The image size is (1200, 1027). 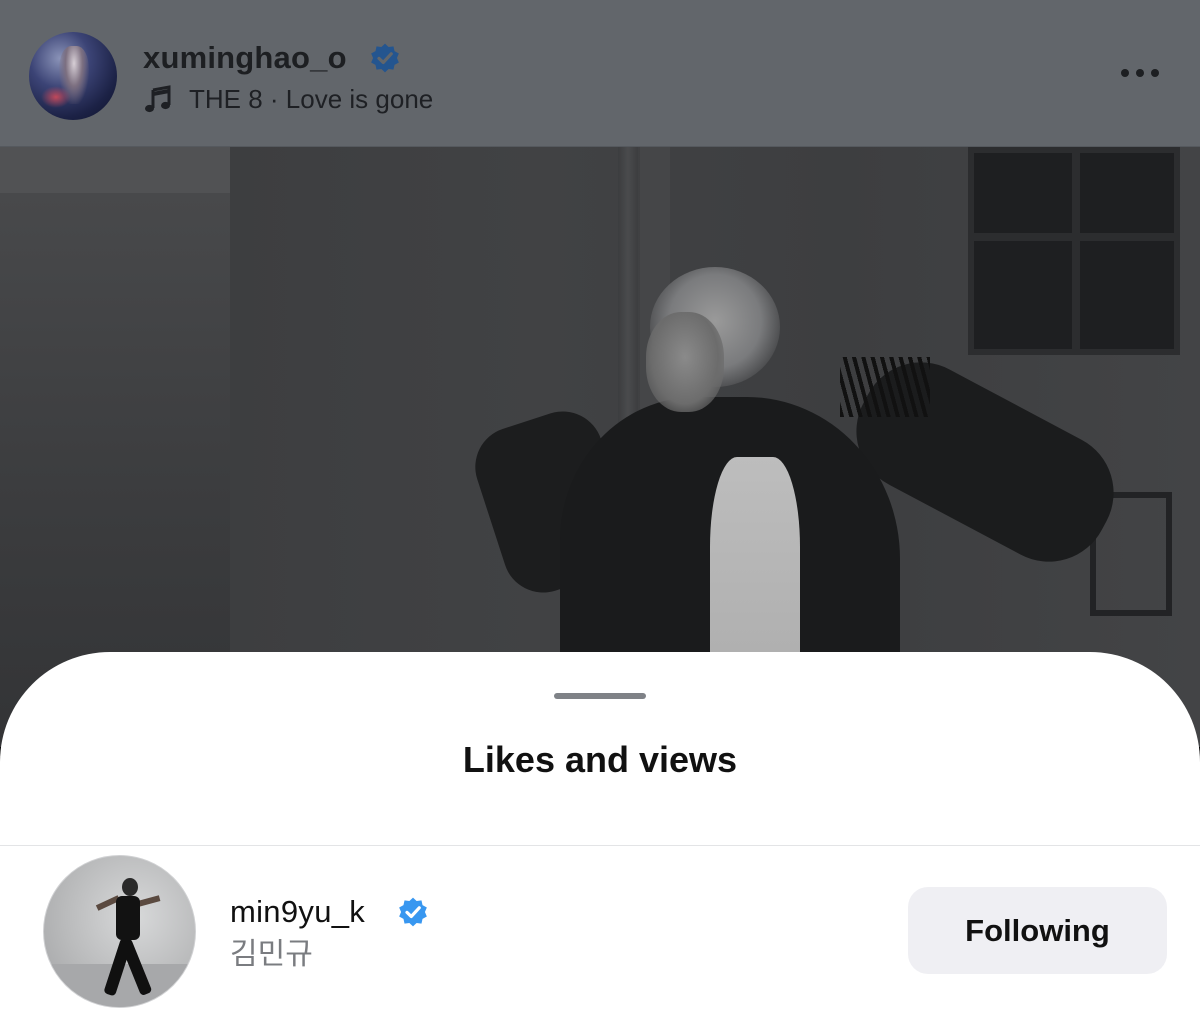 What do you see at coordinates (600, 73) in the screenshot?
I see `post-header: xuminghao_o THE 8 · Love is gone` at bounding box center [600, 73].